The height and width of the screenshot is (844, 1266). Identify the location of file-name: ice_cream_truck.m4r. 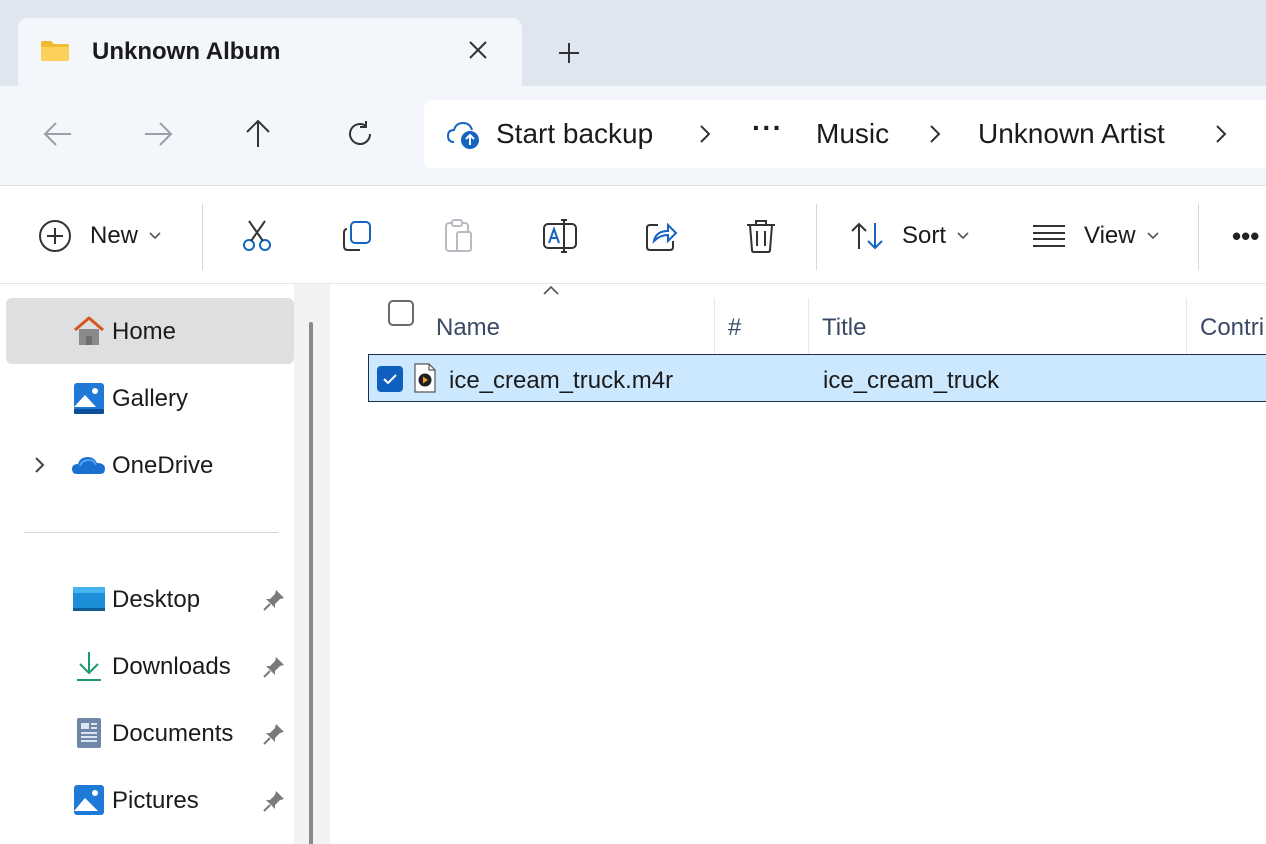
(561, 380).